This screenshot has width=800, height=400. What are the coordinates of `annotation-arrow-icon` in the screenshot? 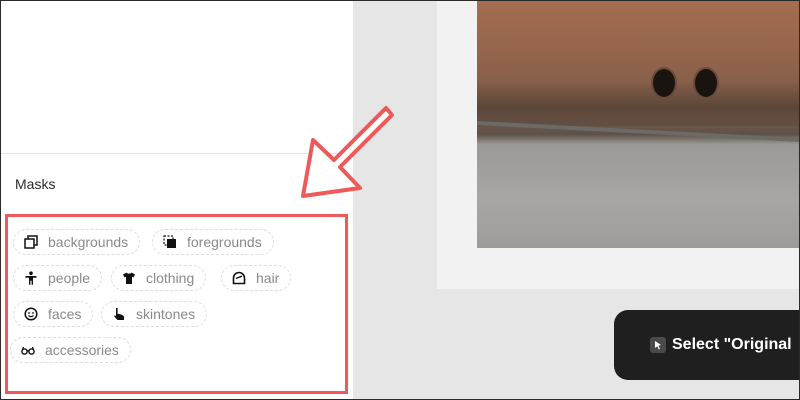 It's located at (347, 152).